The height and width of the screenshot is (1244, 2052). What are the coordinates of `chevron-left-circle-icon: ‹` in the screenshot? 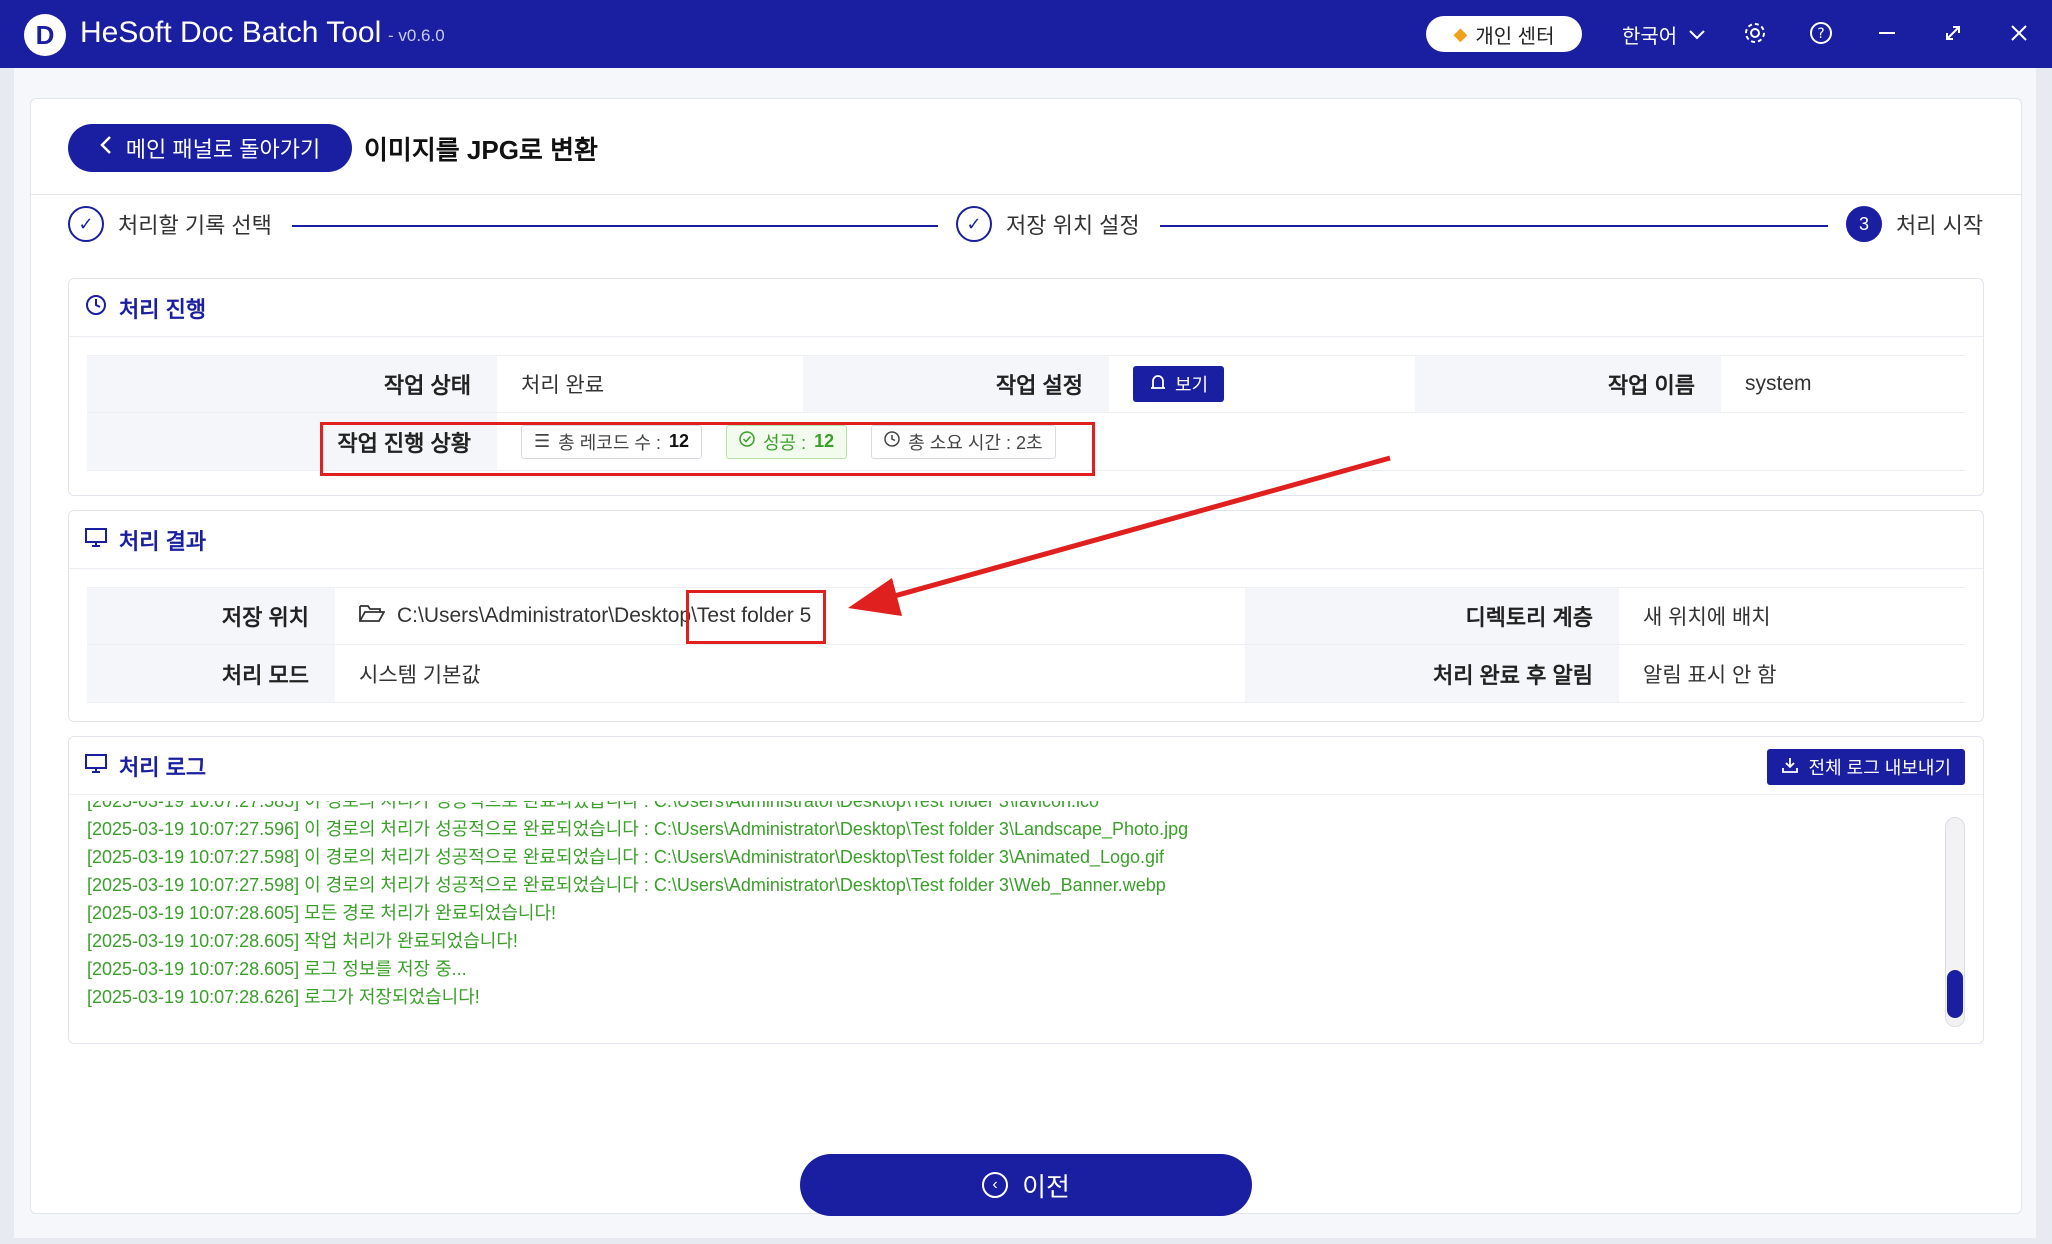 It's located at (995, 1185).